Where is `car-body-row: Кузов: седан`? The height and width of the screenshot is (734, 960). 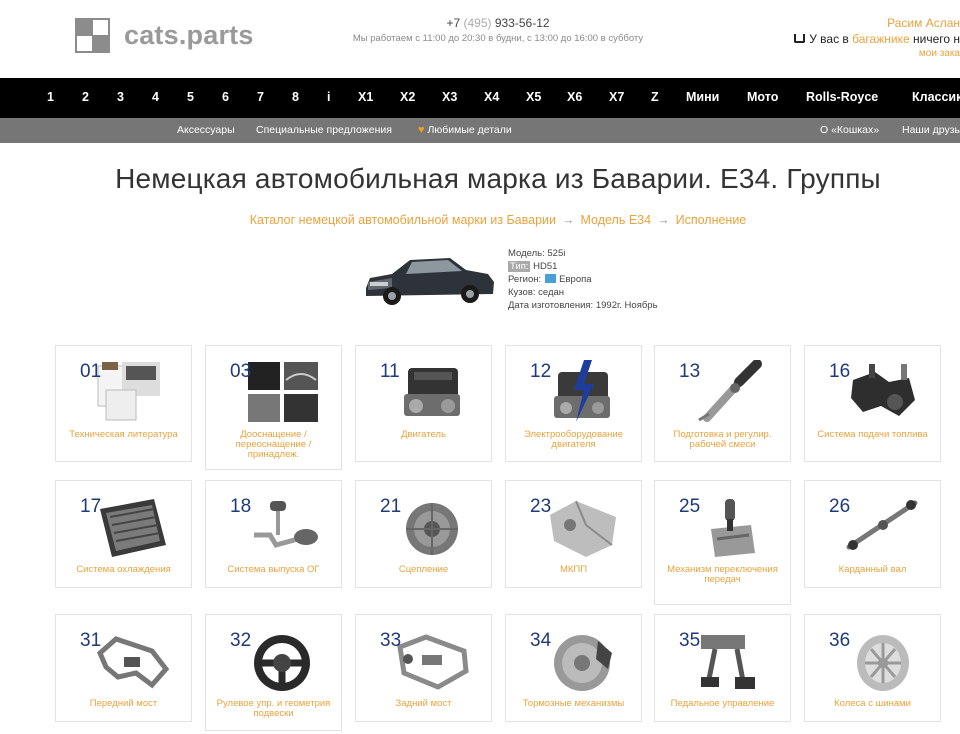
car-body-row: Кузов: седан is located at coordinates (583, 292).